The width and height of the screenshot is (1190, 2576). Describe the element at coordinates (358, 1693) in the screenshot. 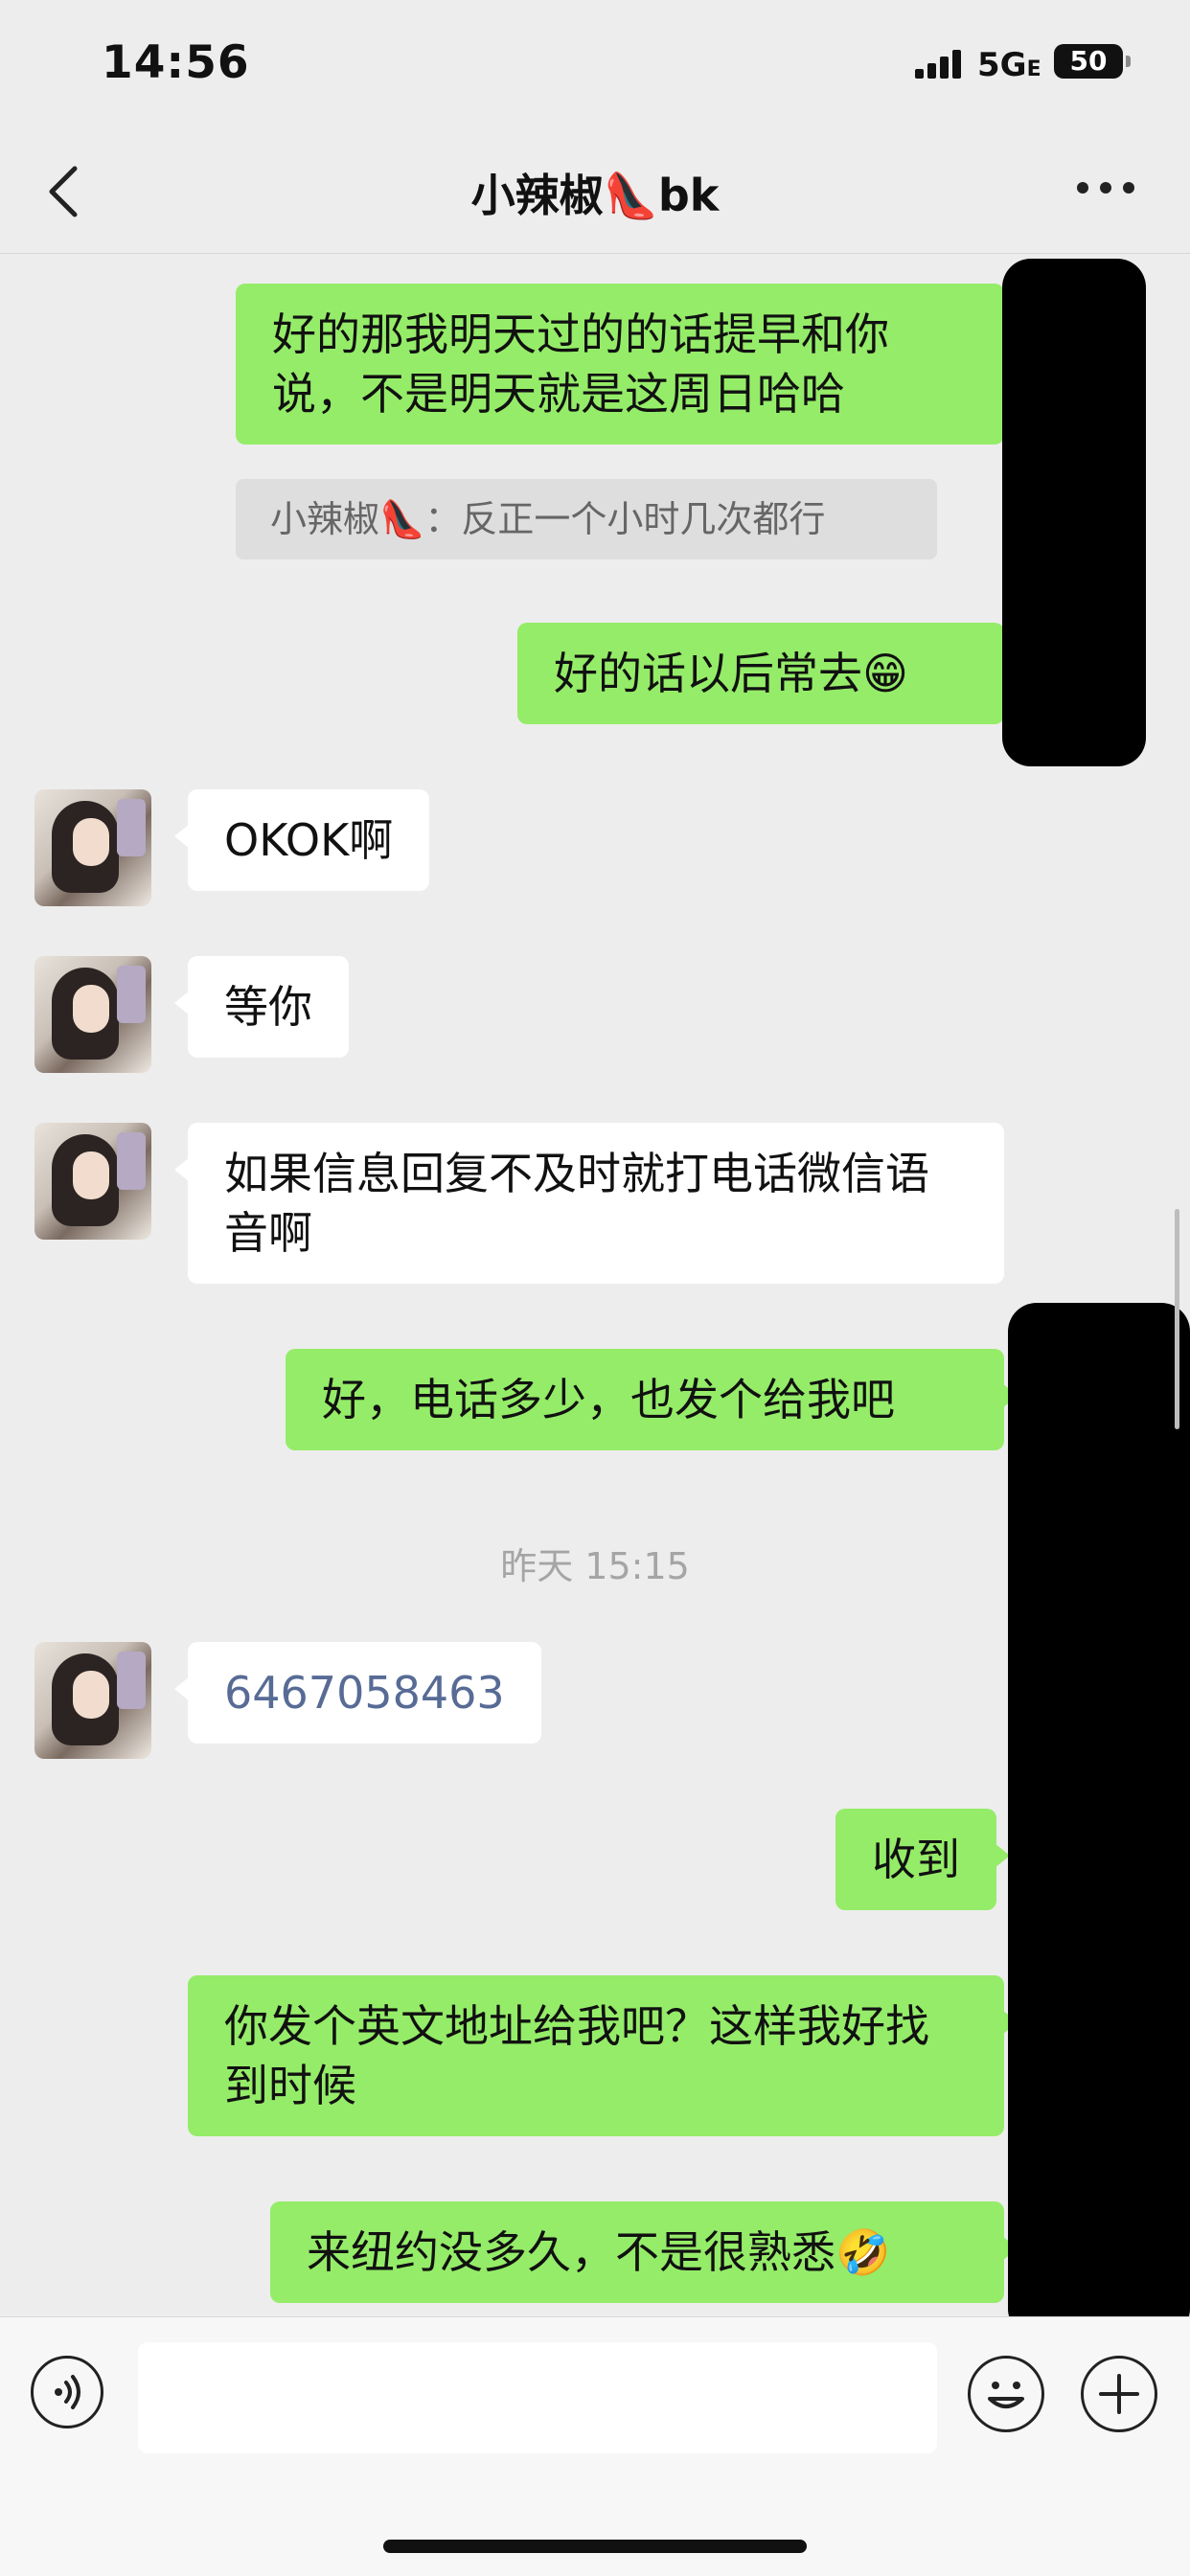

I see `phone-number-link: 6467058463` at that location.